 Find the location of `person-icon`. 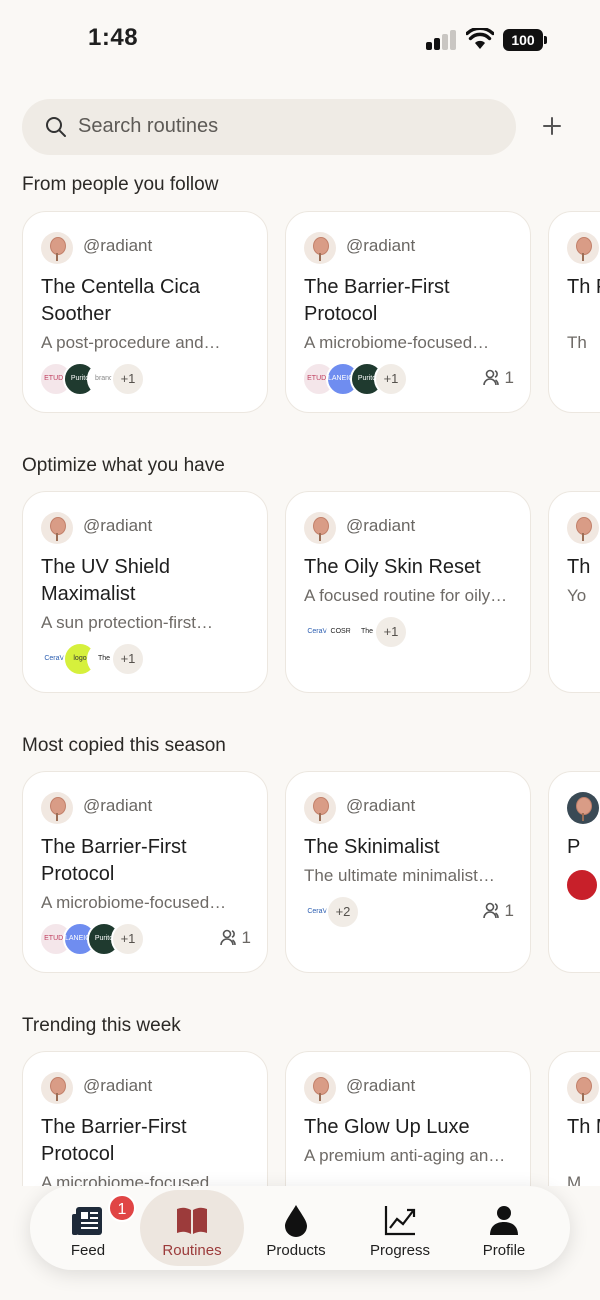

person-icon is located at coordinates (504, 1220).